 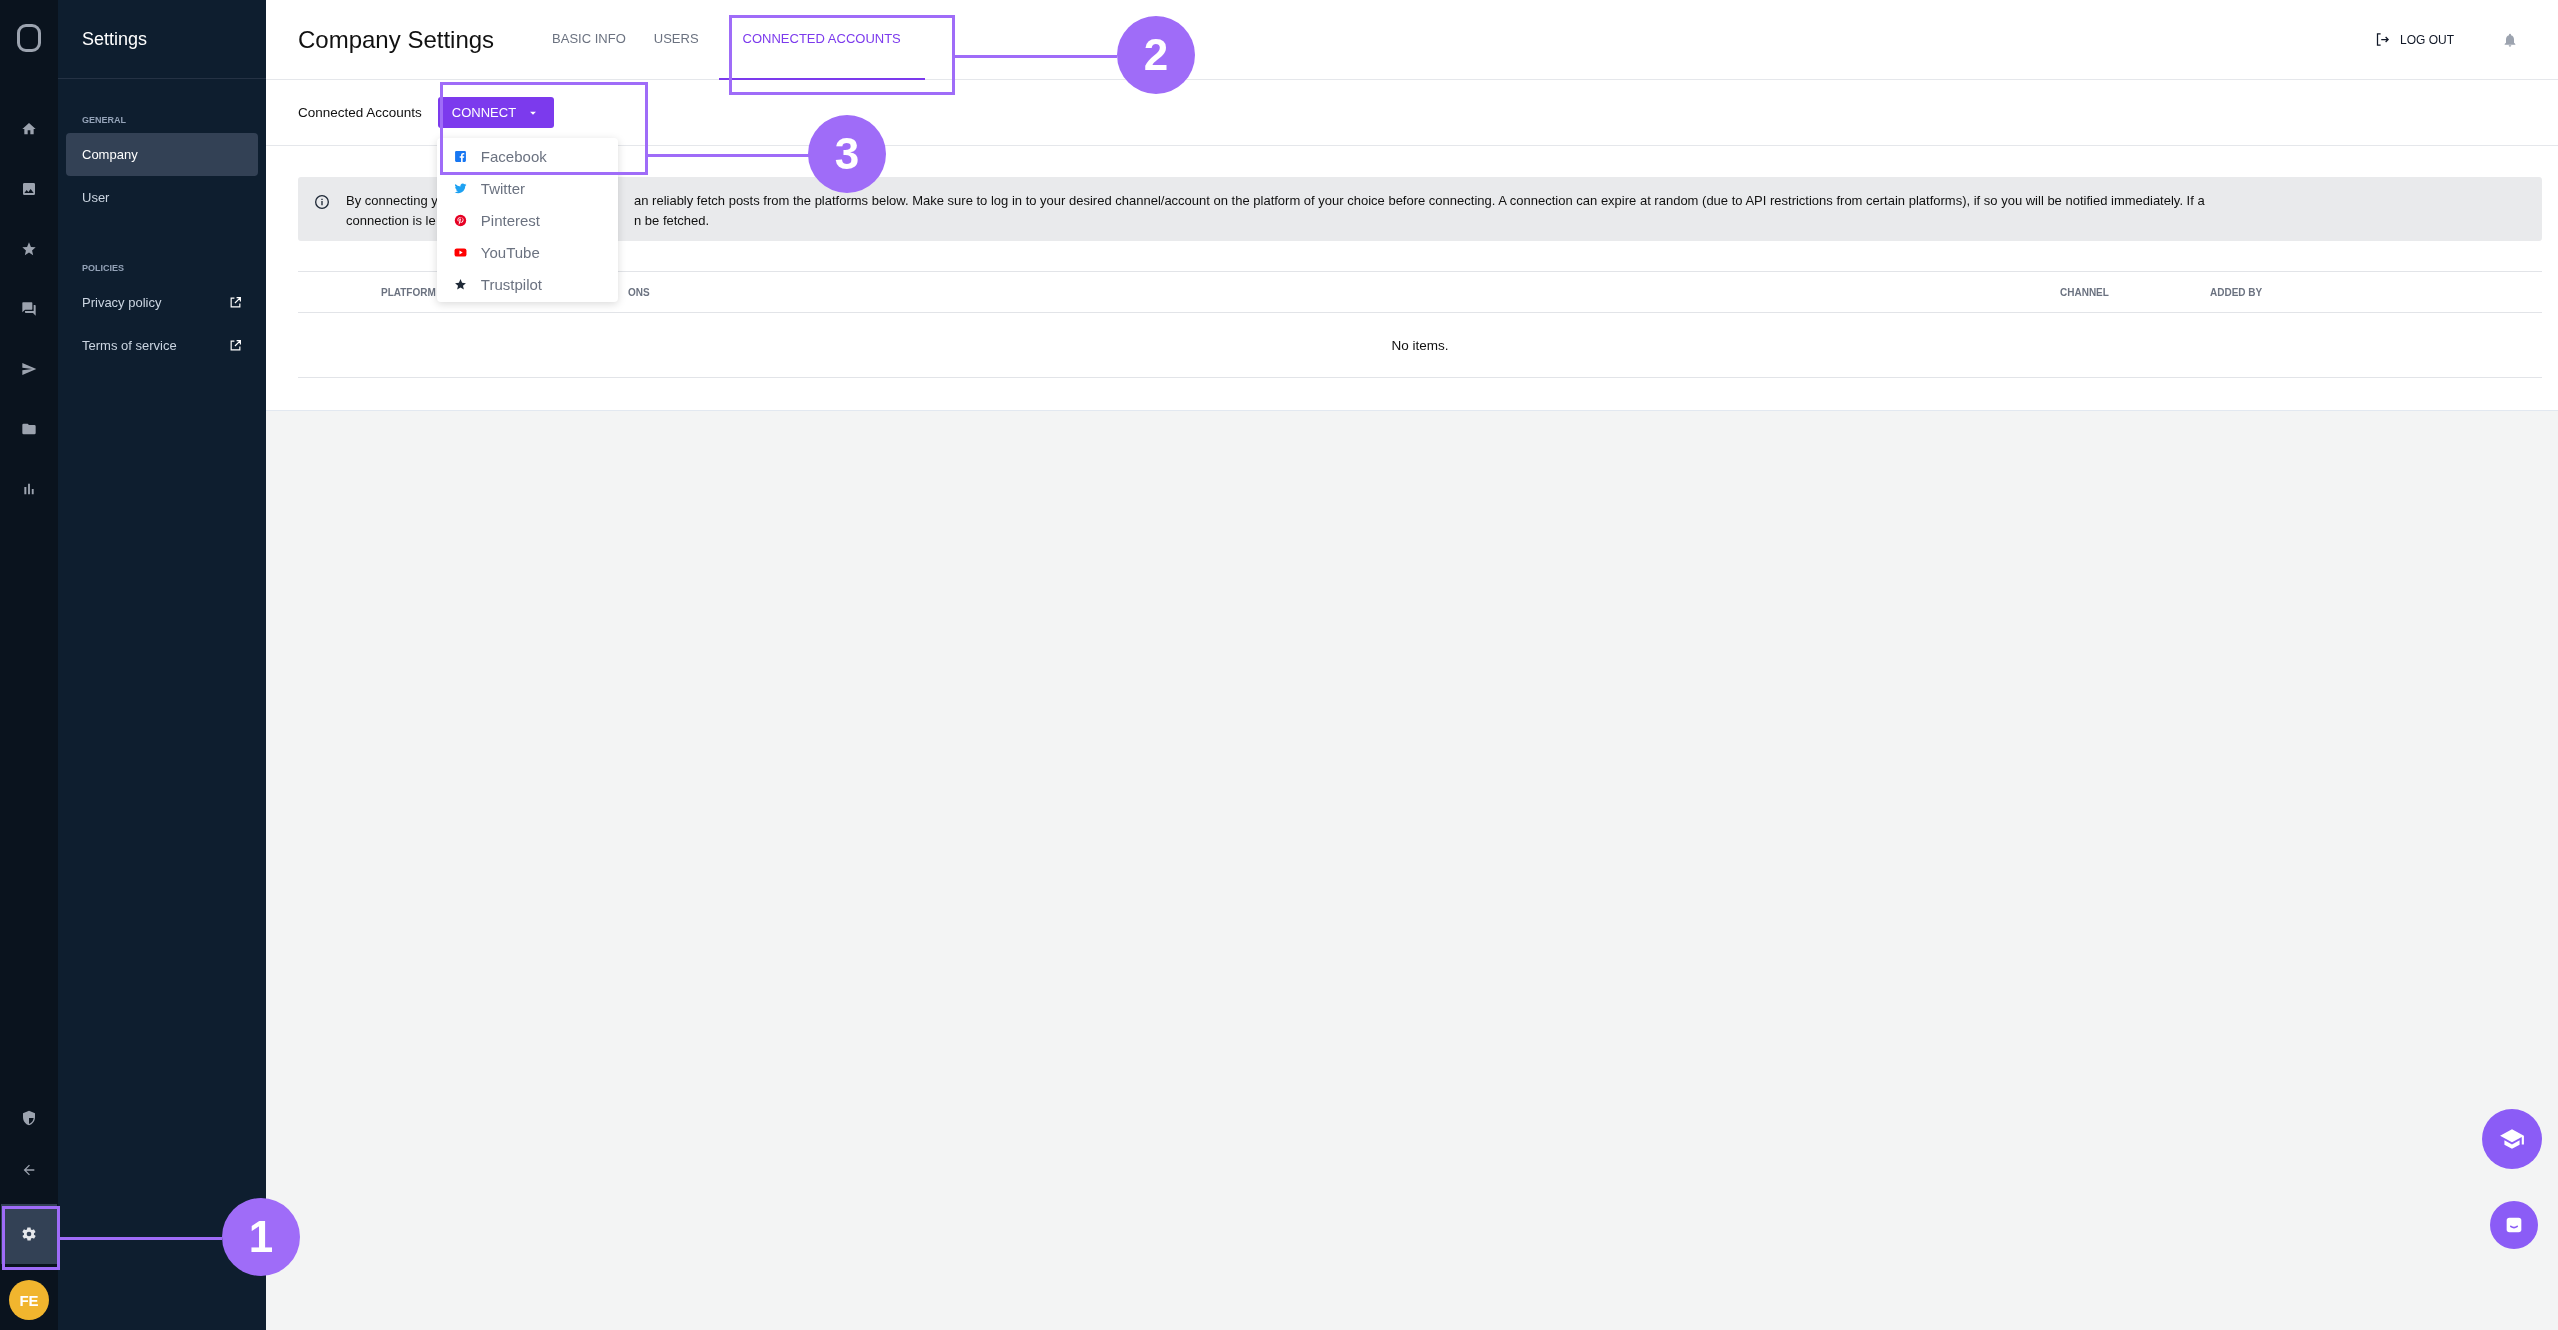 I want to click on logout-button: LOG OUT, so click(x=2414, y=39).